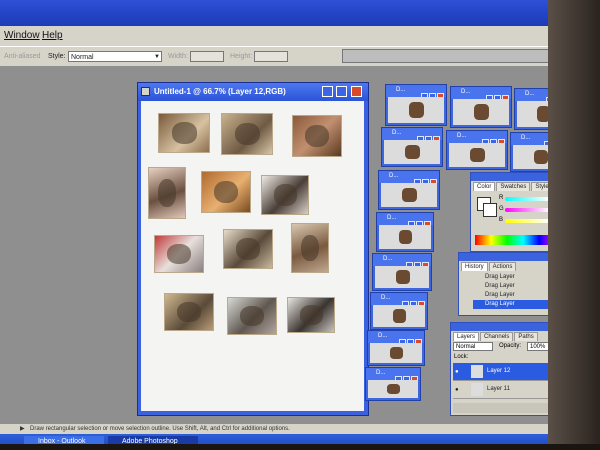 The width and height of the screenshot is (600, 450). I want to click on tab-color: Color, so click(484, 186).